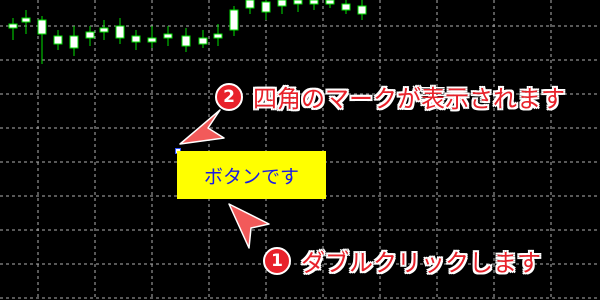  What do you see at coordinates (187, 32) in the screenshot?
I see `candlestick-series` at bounding box center [187, 32].